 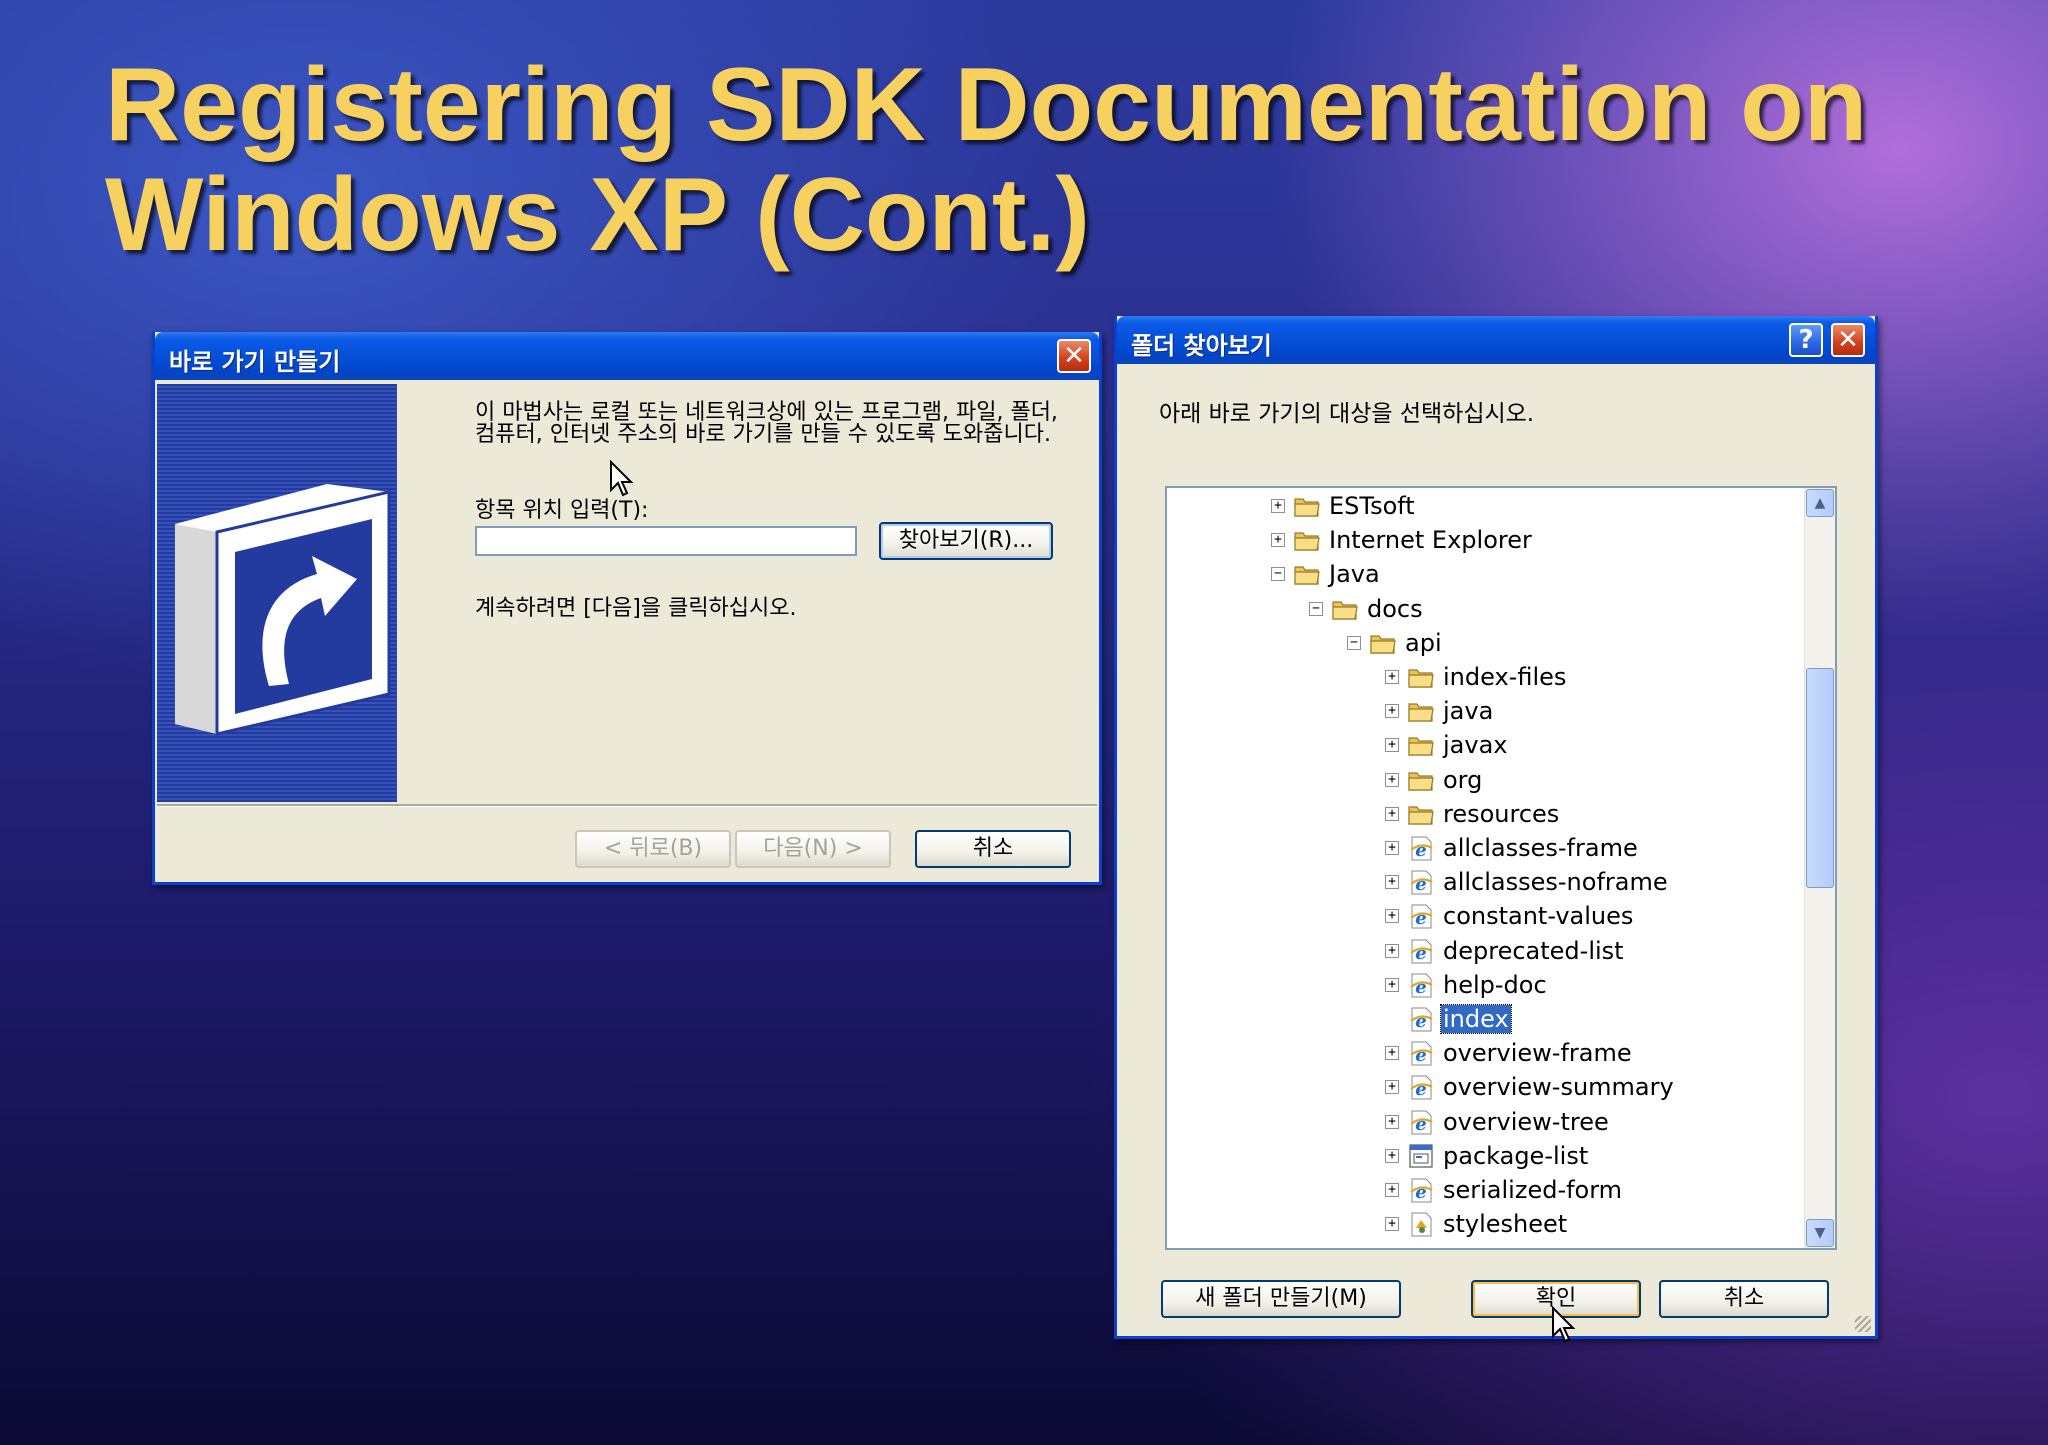 I want to click on continue-instruction: 계속하려면 [다음]을 클릭하십시오., so click(x=636, y=608).